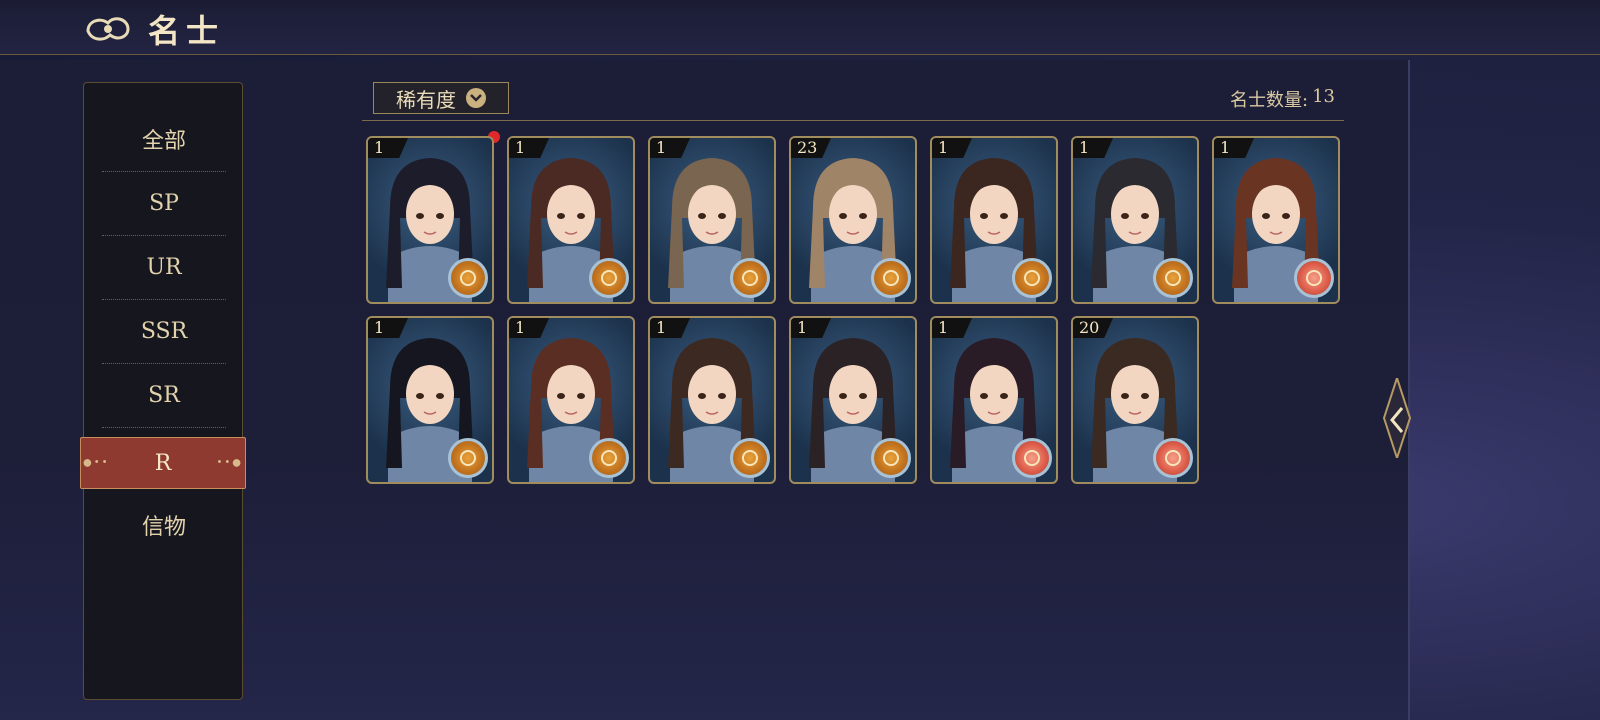 This screenshot has width=1600, height=720. I want to click on hero-count-value: 13, so click(1323, 96).